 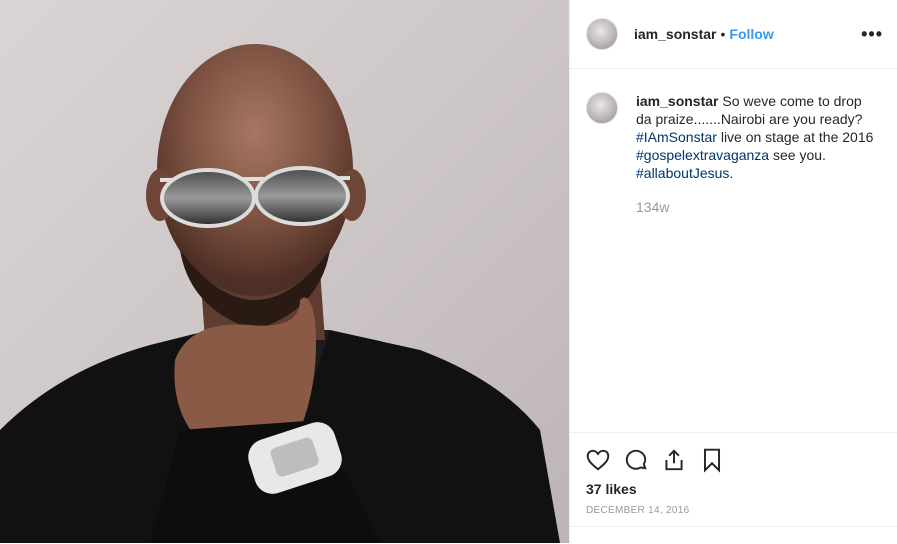 I want to click on post-date: DECEMBER 14, 2016, so click(x=638, y=510).